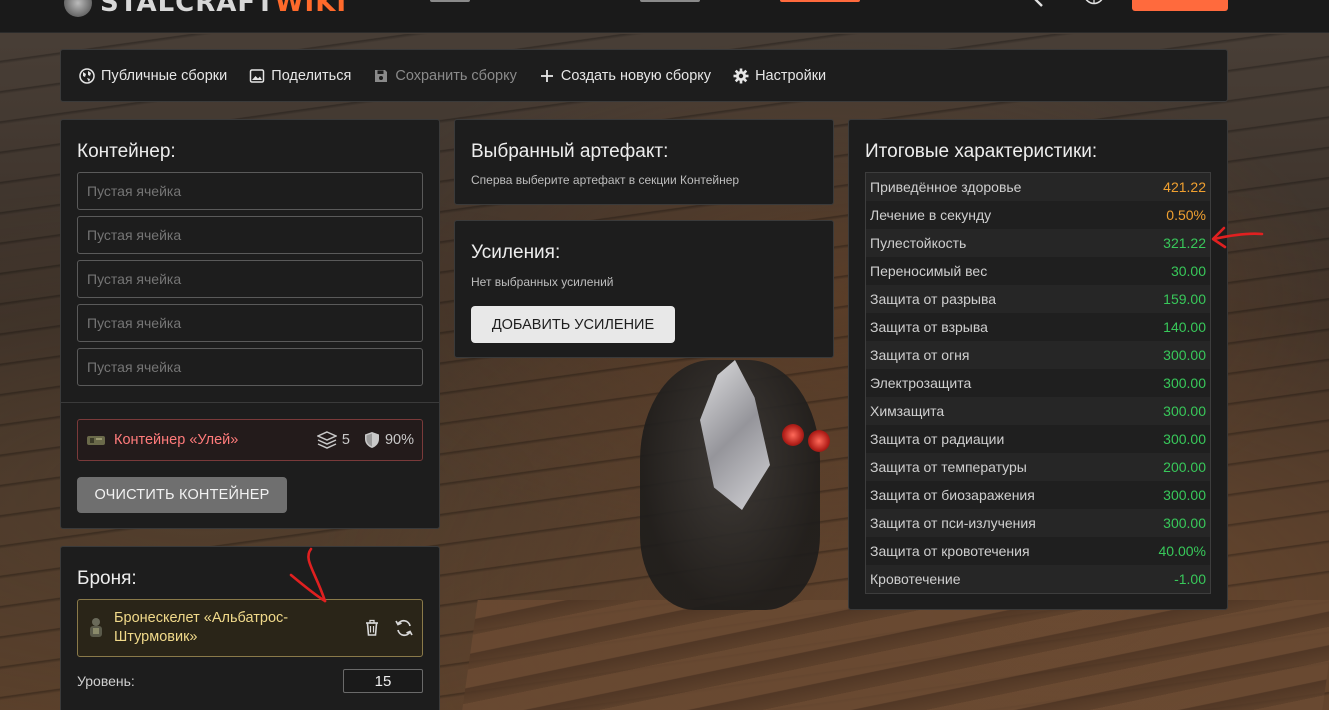 This screenshot has width=1329, height=710. I want to click on container-divider, so click(250, 402).